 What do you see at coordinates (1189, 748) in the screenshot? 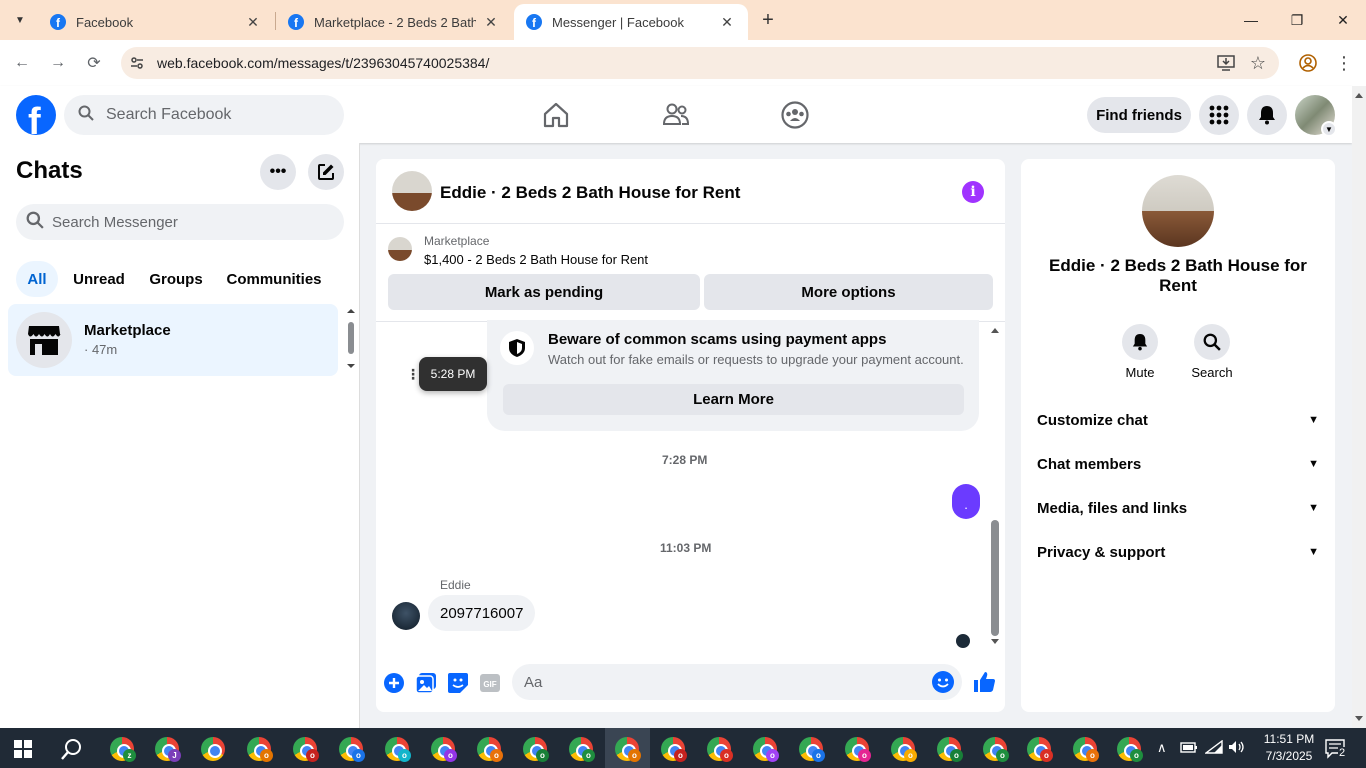
I see `battery-icon` at bounding box center [1189, 748].